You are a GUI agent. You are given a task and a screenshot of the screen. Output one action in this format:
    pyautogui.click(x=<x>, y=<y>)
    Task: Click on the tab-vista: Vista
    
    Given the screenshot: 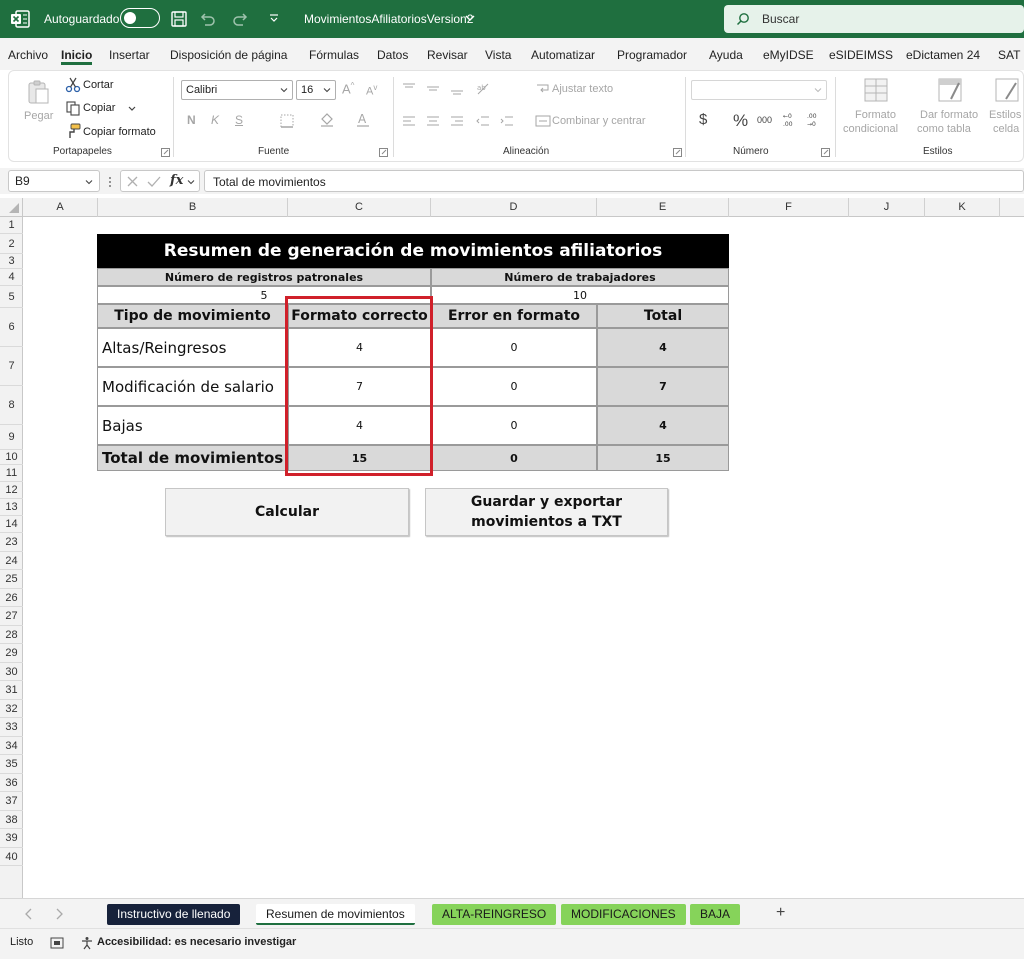 What is the action you would take?
    pyautogui.click(x=498, y=55)
    